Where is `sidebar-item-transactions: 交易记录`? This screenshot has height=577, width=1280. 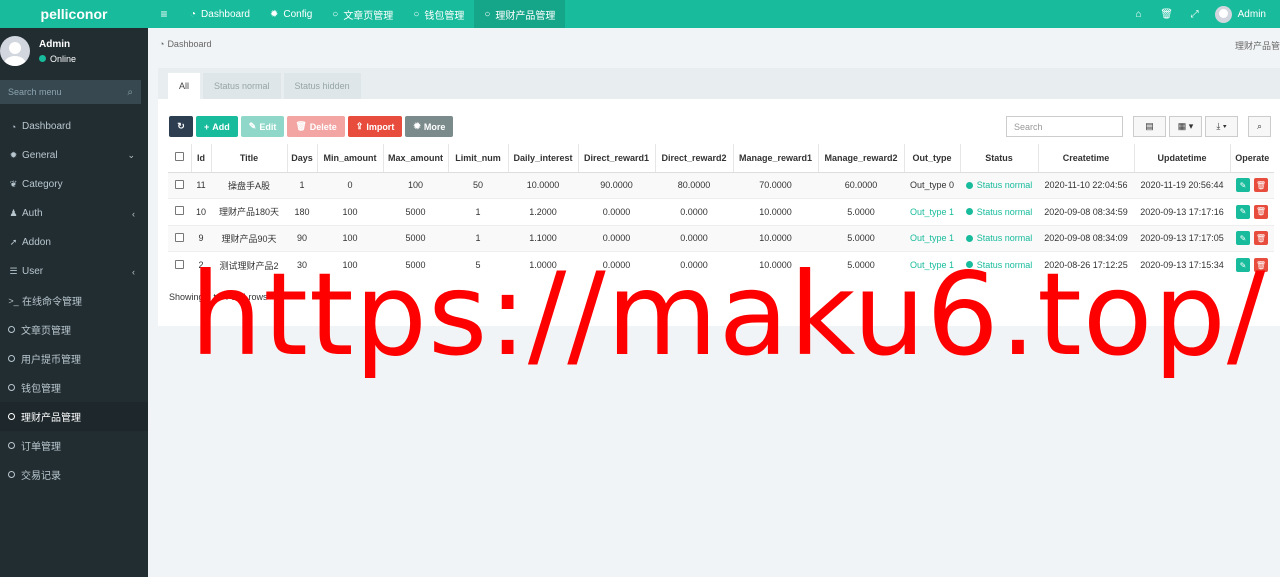 sidebar-item-transactions: 交易记录 is located at coordinates (74, 474).